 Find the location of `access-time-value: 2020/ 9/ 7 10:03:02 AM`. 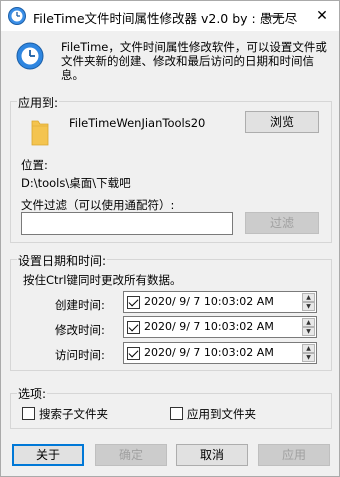

access-time-value: 2020/ 9/ 7 10:03:02 AM is located at coordinates (209, 352).